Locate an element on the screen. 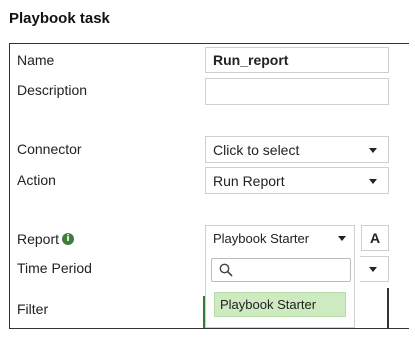 The height and width of the screenshot is (343, 415). description-field is located at coordinates (297, 91).